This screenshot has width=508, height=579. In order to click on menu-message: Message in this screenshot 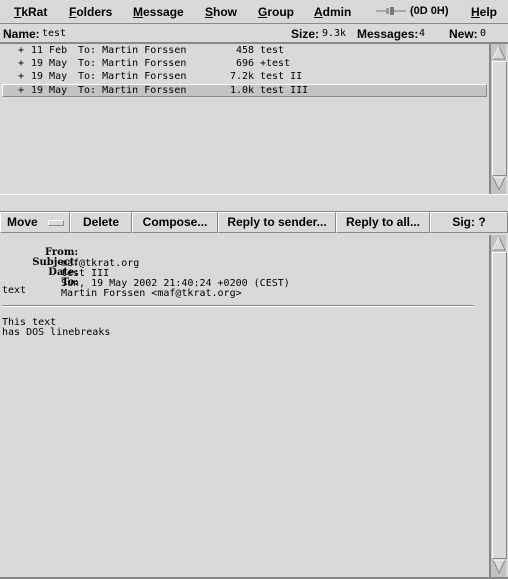, I will do `click(158, 12)`.